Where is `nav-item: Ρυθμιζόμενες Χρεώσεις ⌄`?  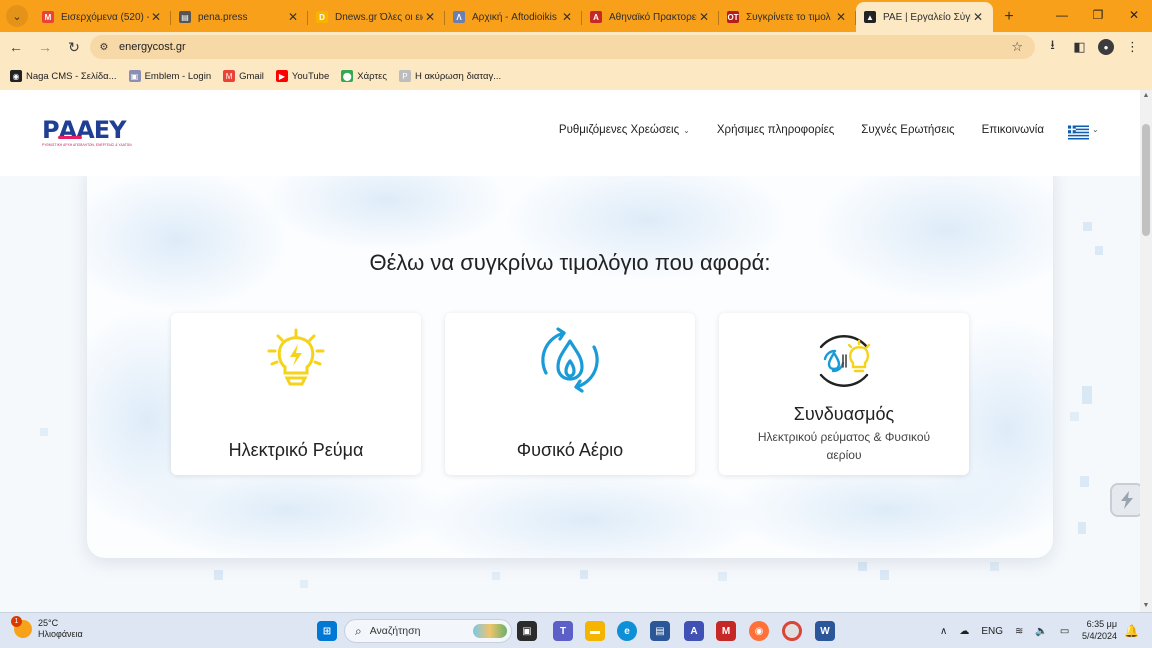 nav-item: Ρυθμιζόμενες Χρεώσεις ⌄ is located at coordinates (624, 130).